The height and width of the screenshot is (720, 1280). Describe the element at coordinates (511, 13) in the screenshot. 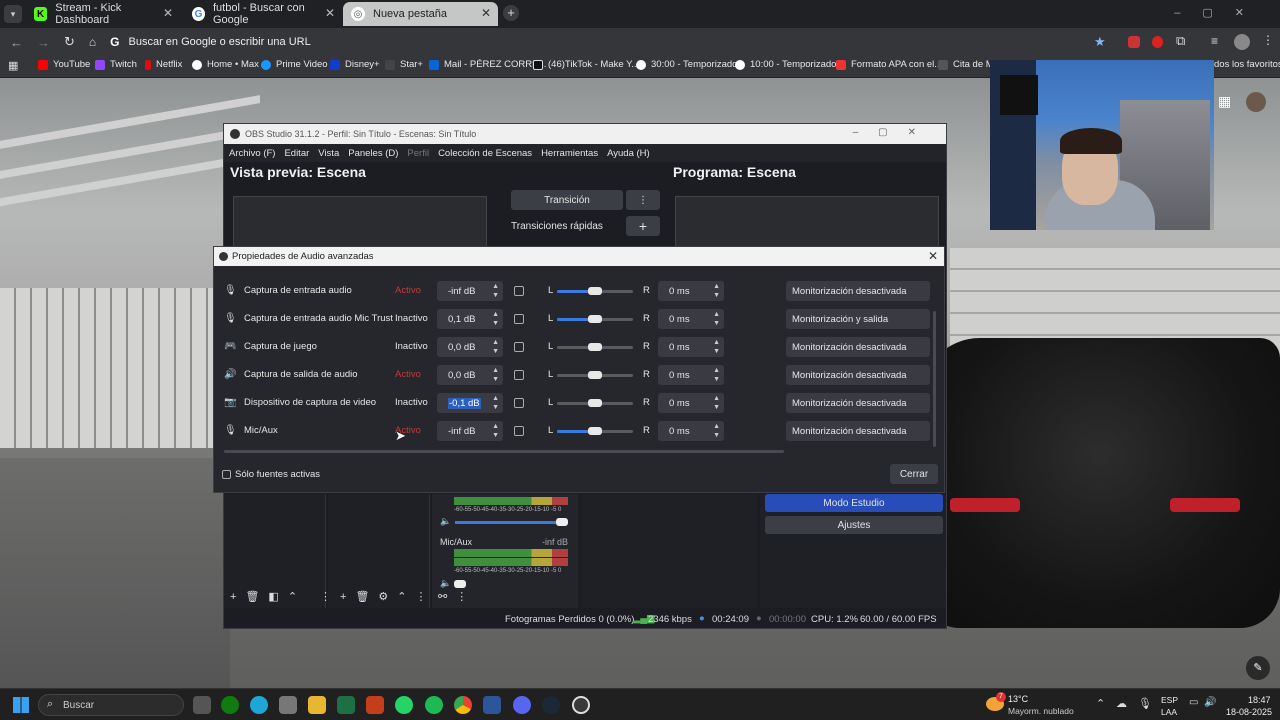

I see `new-tab-button: +` at that location.